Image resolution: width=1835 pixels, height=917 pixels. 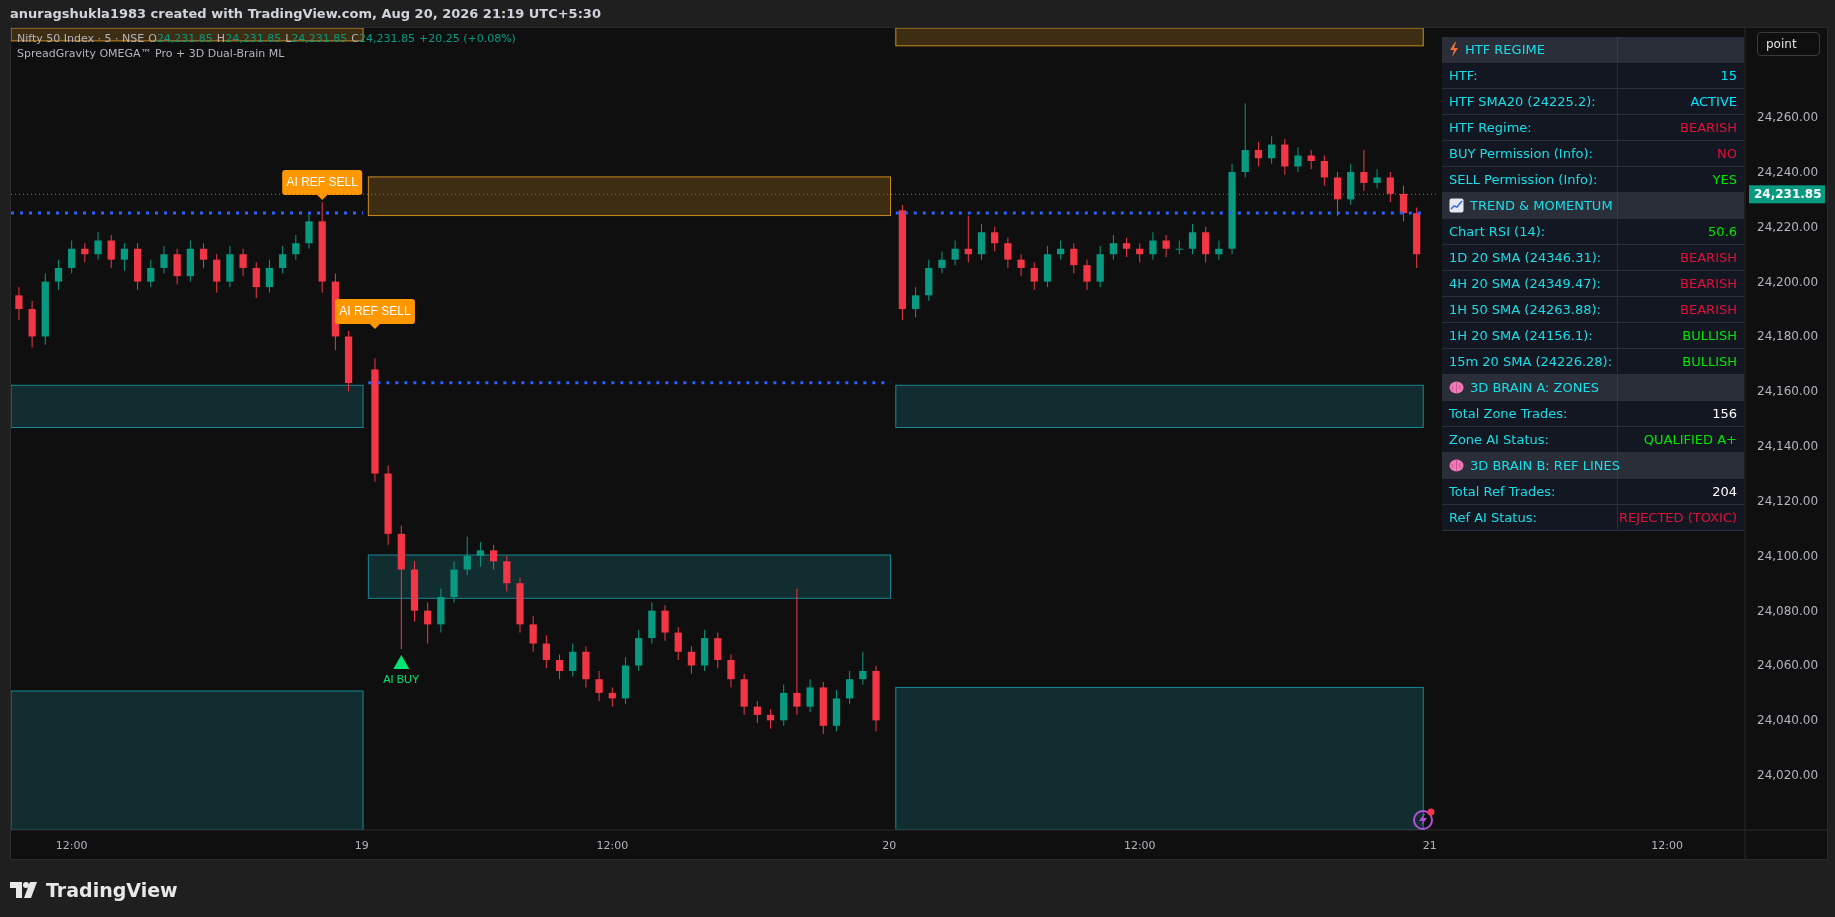 What do you see at coordinates (1529, 336) in the screenshot?
I see `table-cell: 1H 20 SMA (24156.1):` at bounding box center [1529, 336].